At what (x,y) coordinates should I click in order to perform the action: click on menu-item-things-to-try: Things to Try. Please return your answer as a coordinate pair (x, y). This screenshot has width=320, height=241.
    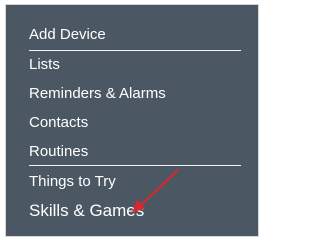
    Looking at the image, I should click on (72, 182).